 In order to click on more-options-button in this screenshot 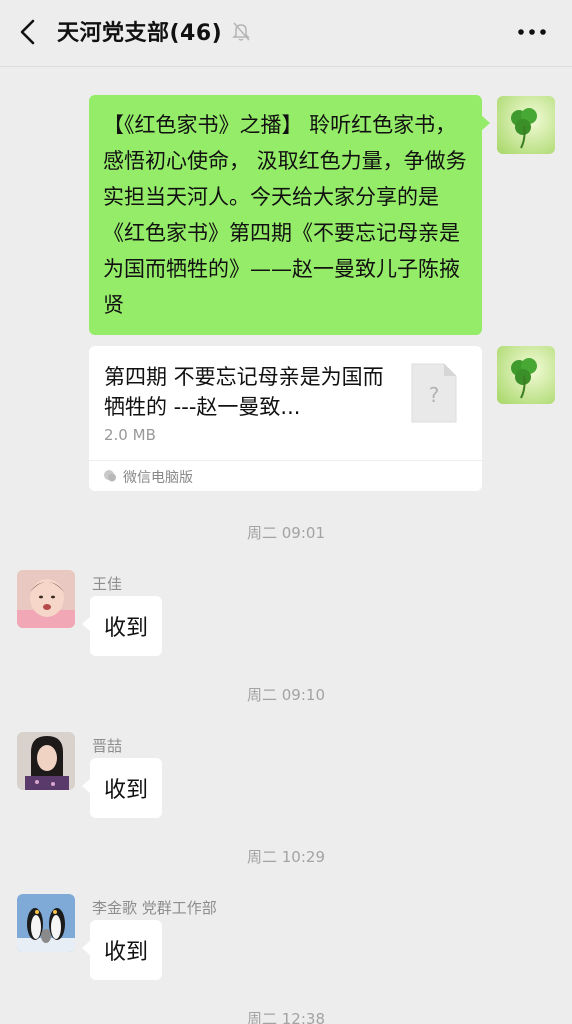, I will do `click(532, 32)`.